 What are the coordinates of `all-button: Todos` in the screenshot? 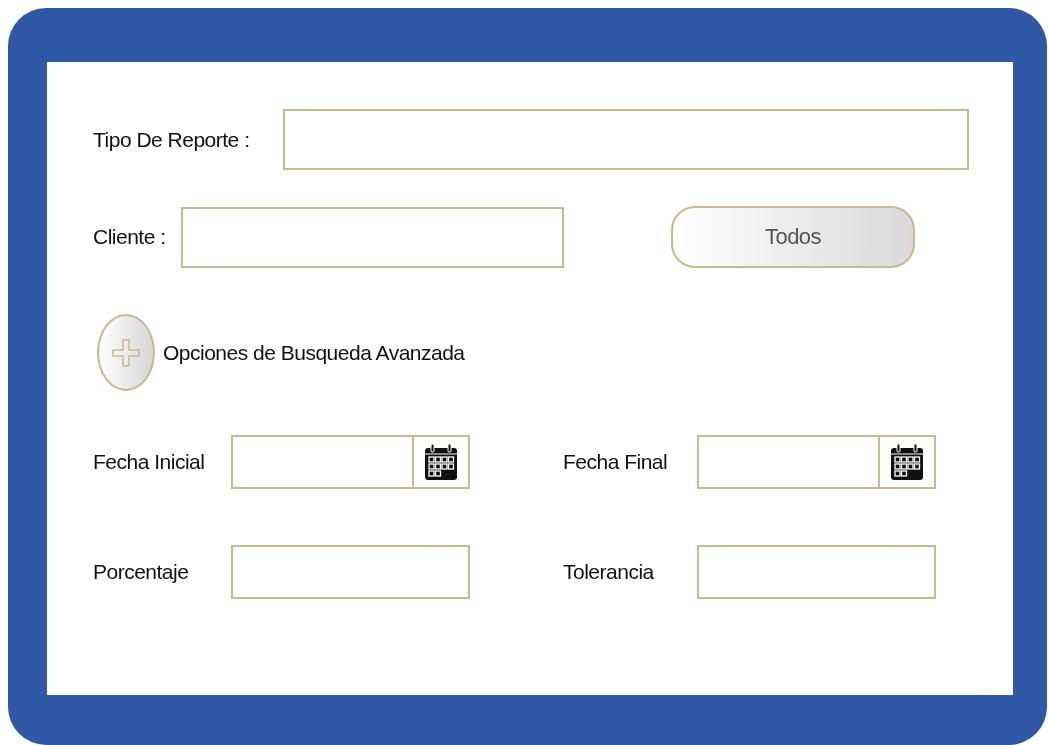 It's located at (793, 237).